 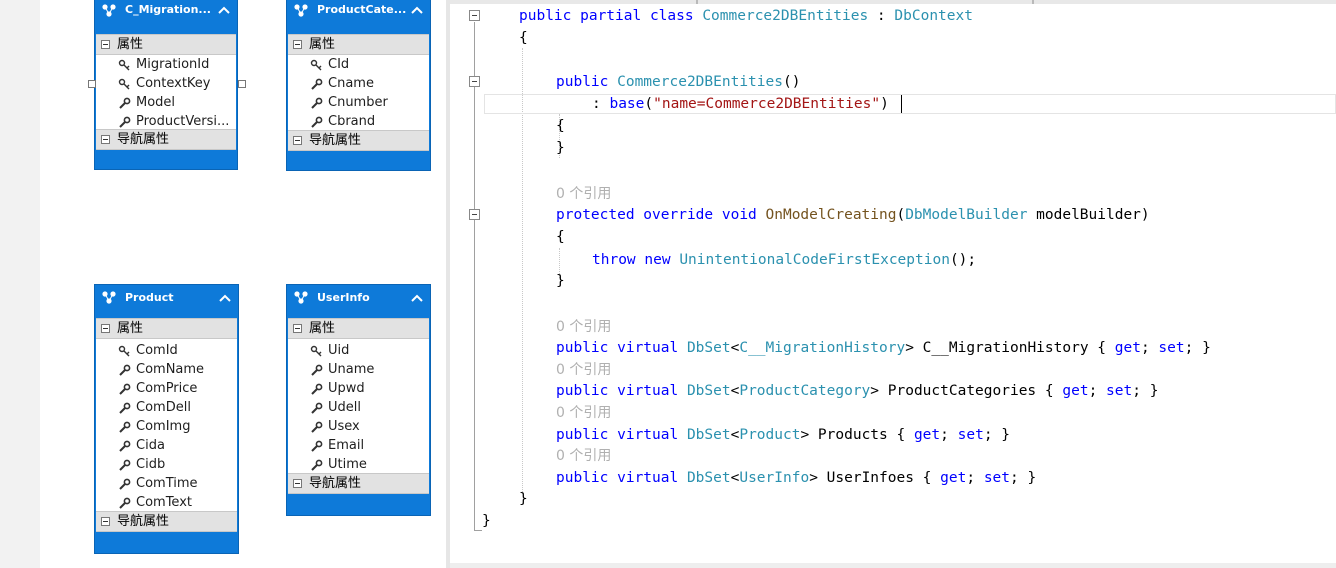 I want to click on property-row: Uname, so click(x=358, y=369).